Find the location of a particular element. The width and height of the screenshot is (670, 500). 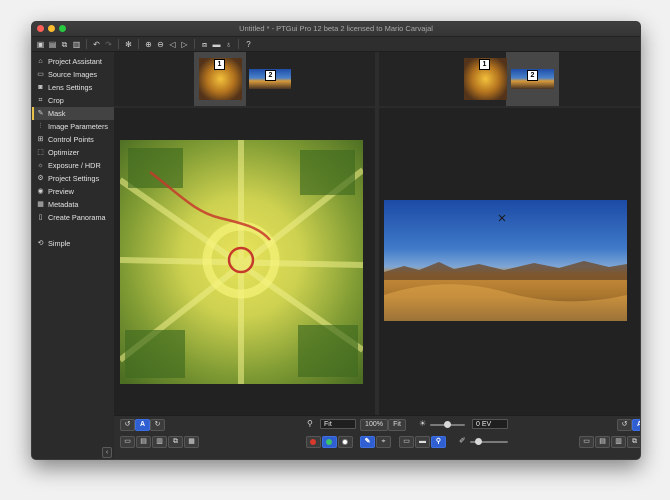

thumbnail-number-1: 1 is located at coordinates (219, 64).